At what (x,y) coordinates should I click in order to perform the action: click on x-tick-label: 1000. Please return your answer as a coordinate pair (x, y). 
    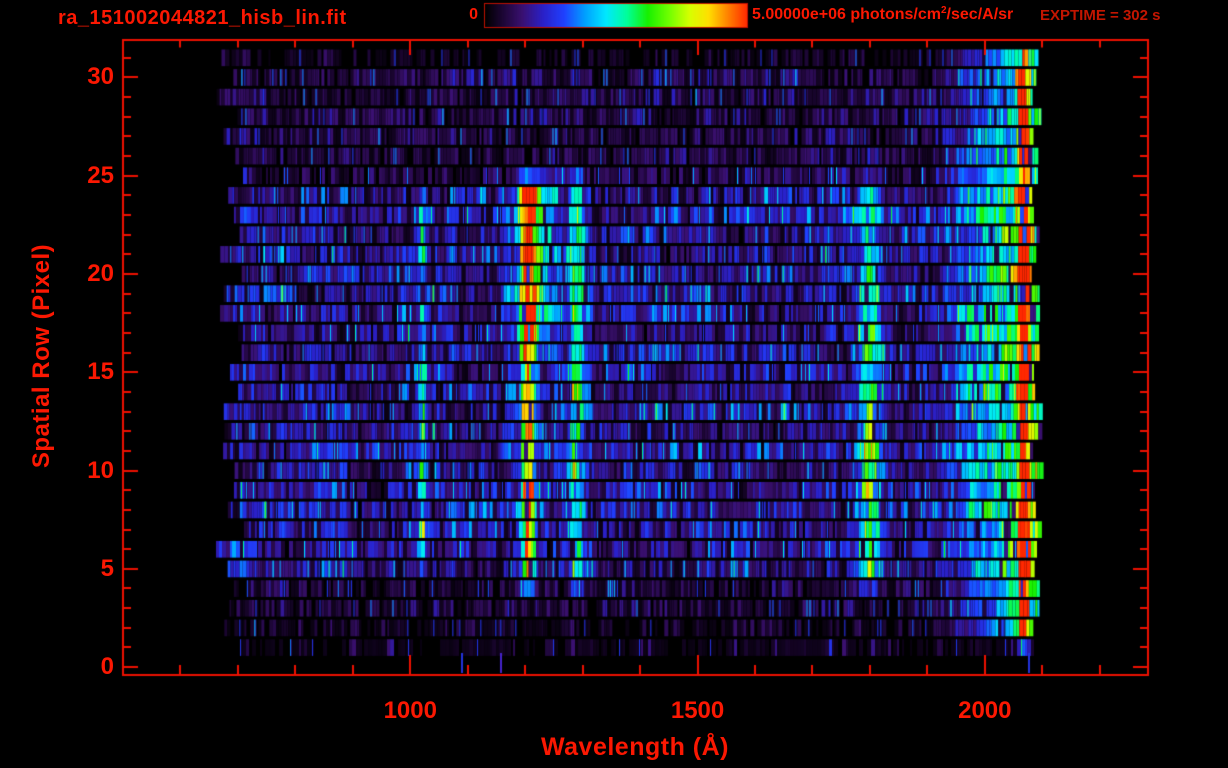
    Looking at the image, I should click on (410, 710).